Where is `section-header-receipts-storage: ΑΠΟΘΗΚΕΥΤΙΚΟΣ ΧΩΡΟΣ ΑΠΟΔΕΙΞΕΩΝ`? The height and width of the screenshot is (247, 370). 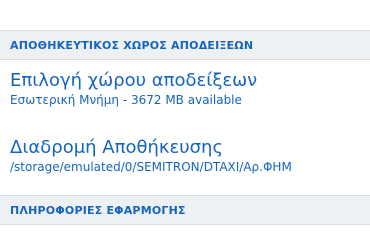
section-header-receipts-storage: ΑΠΟΘΗΚΕΥΤΙΚΟΣ ΧΩΡΟΣ ΑΠΟΔΕΙΞΕΩΝ is located at coordinates (185, 45).